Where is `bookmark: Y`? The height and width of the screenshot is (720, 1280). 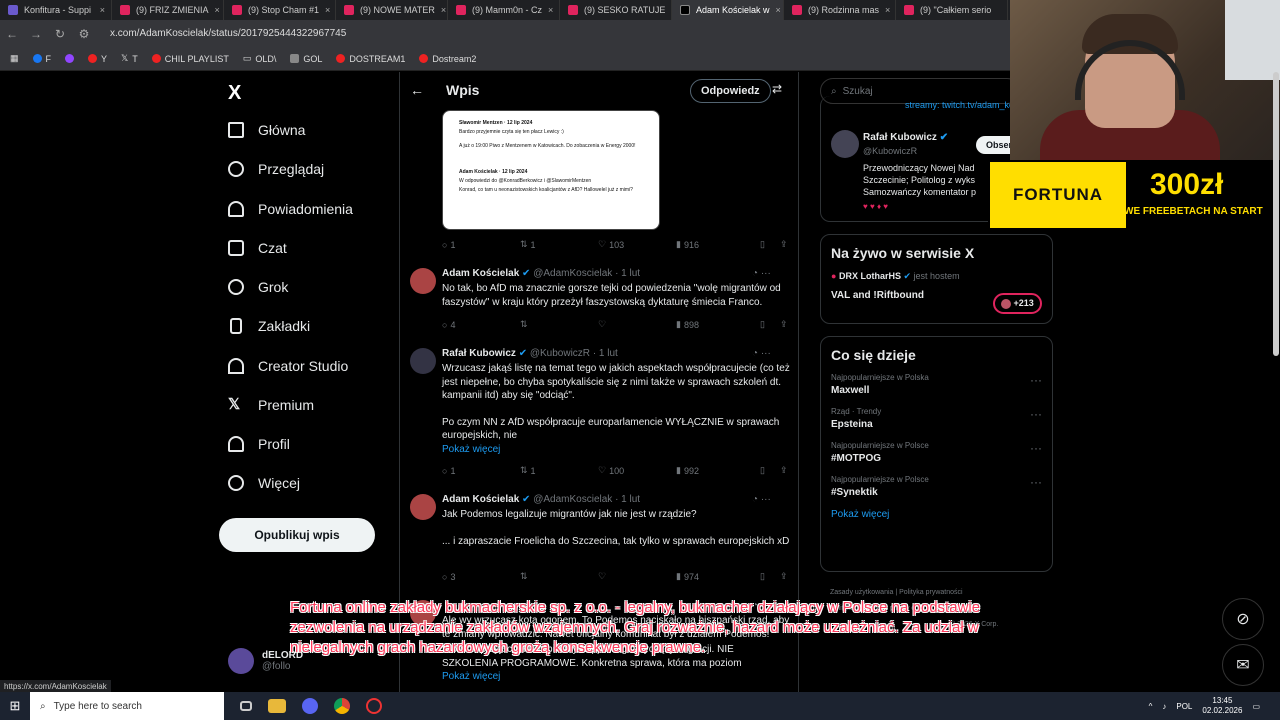
bookmark: Y is located at coordinates (97, 59).